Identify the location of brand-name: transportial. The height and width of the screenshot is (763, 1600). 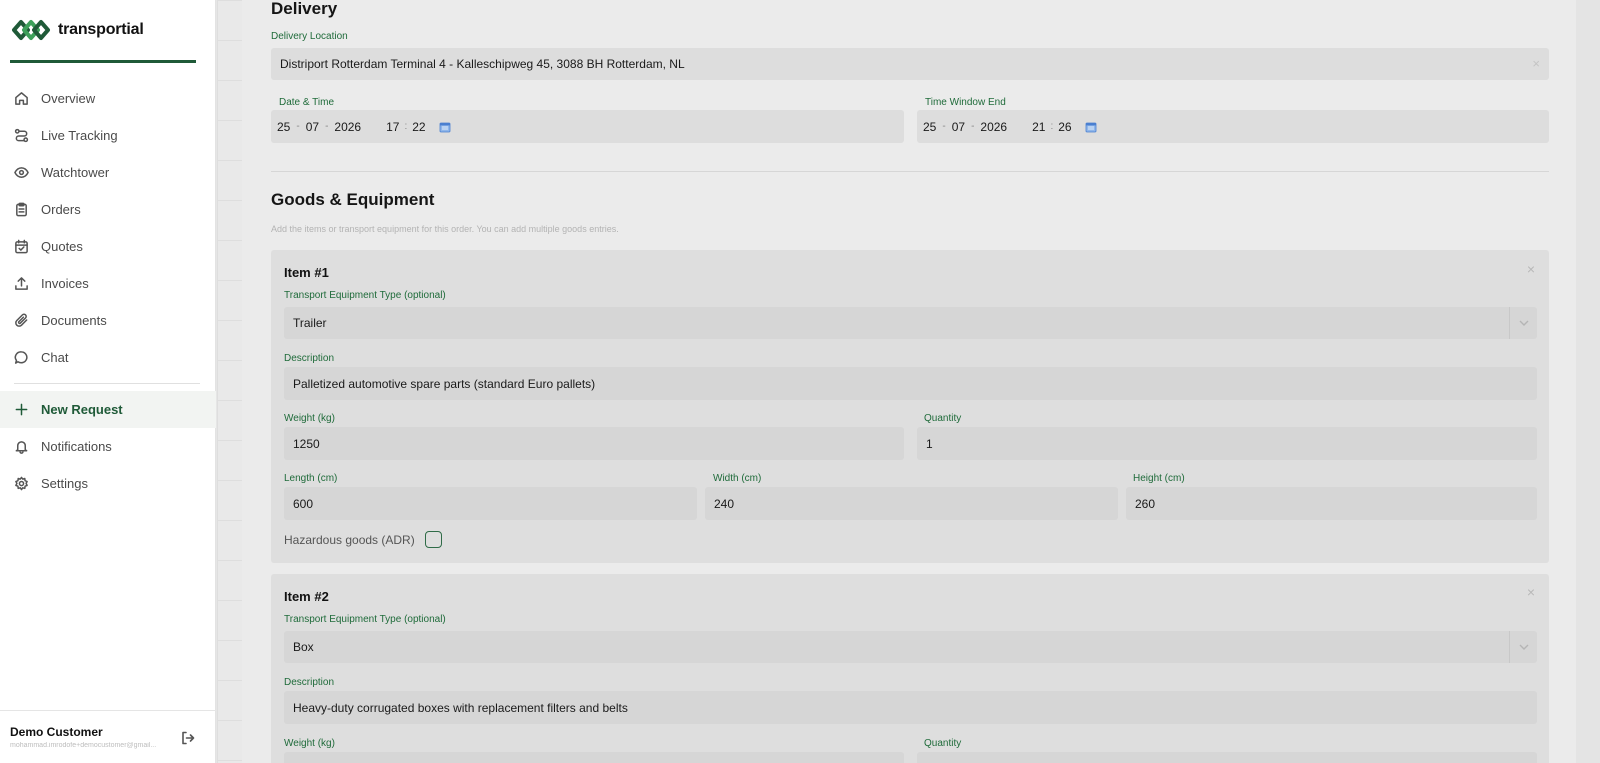
(101, 29).